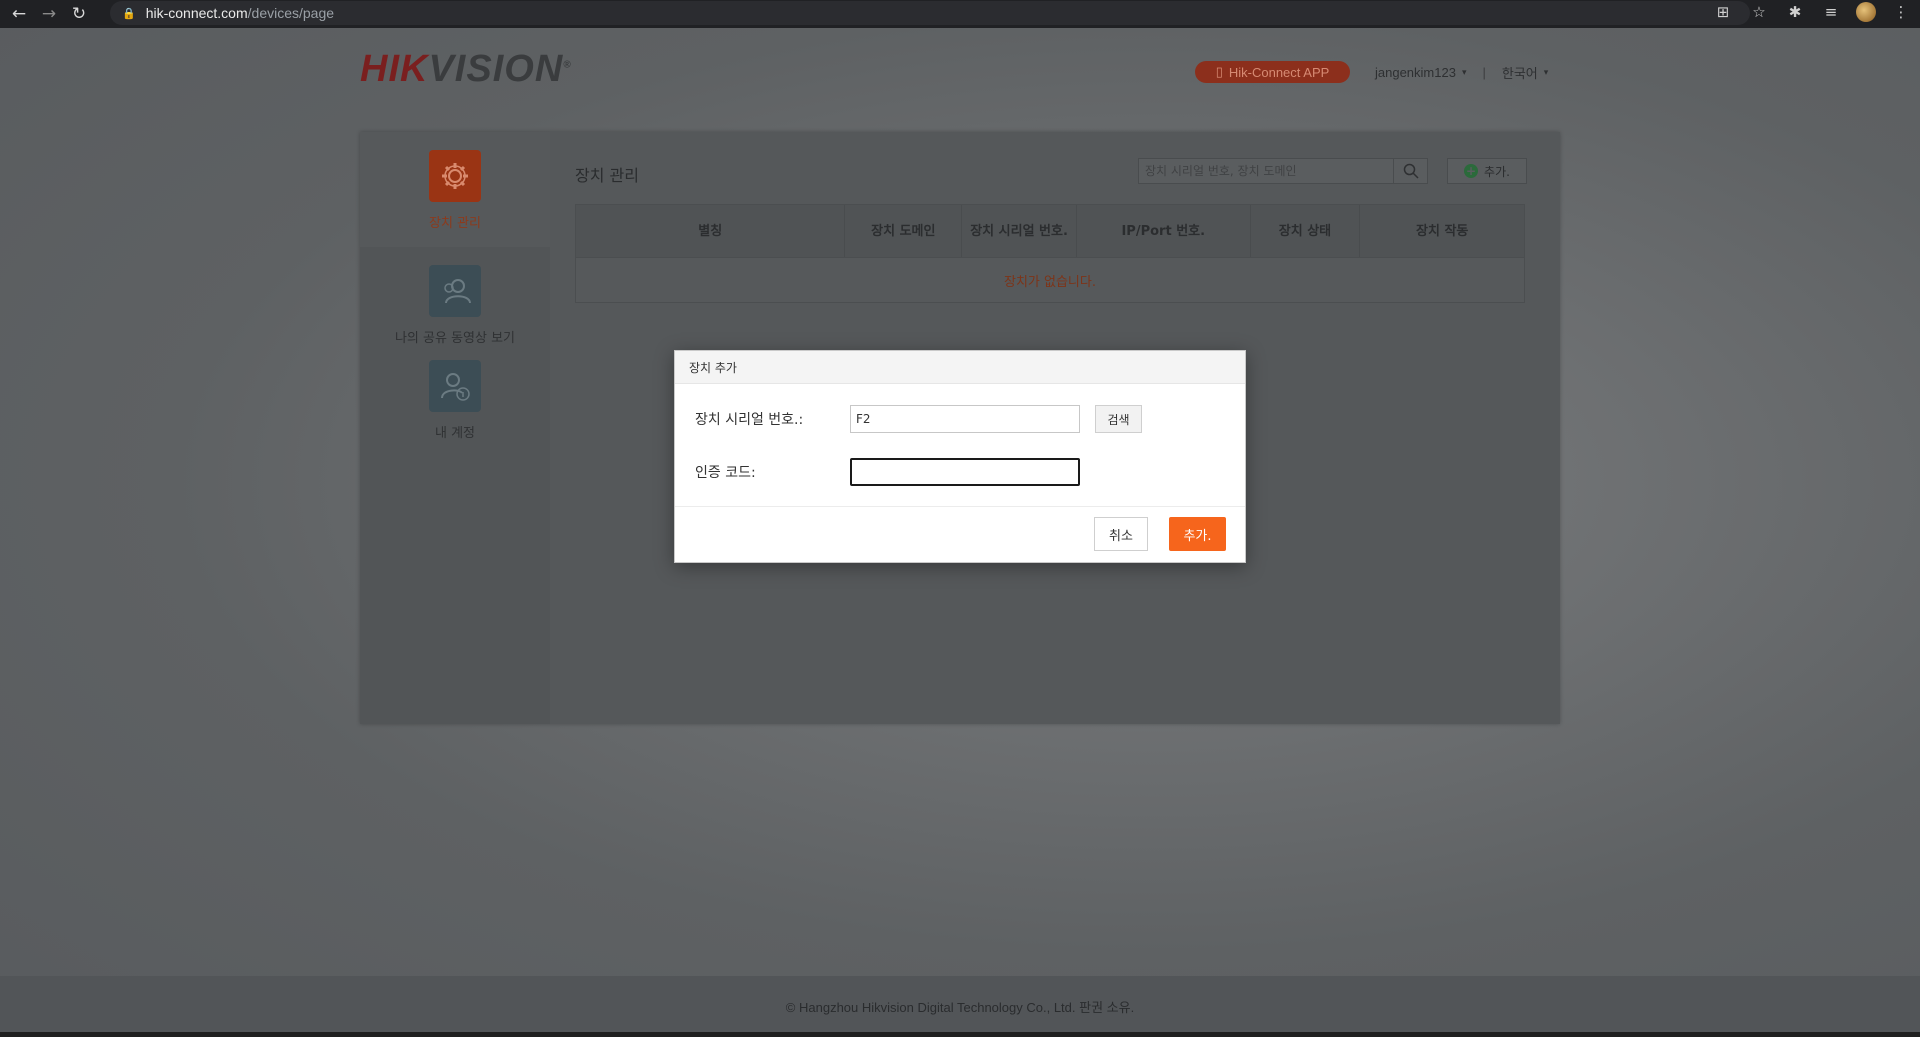 This screenshot has width=1920, height=1037. I want to click on lock-icon: 🔒, so click(129, 13).